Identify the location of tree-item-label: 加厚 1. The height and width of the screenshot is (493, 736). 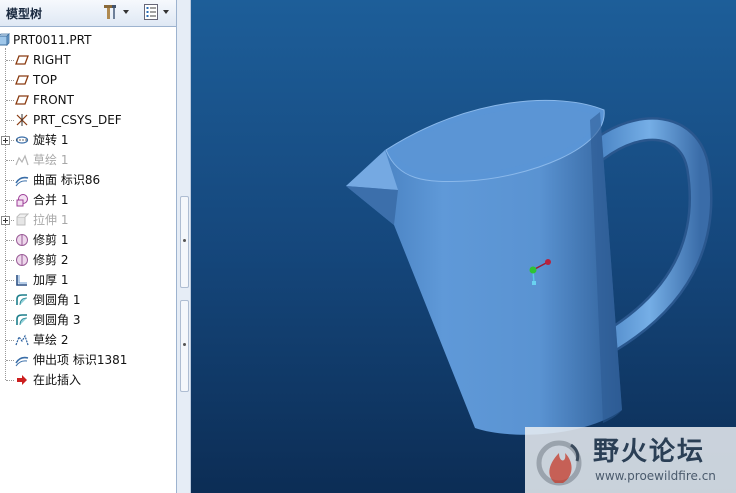
(51, 280).